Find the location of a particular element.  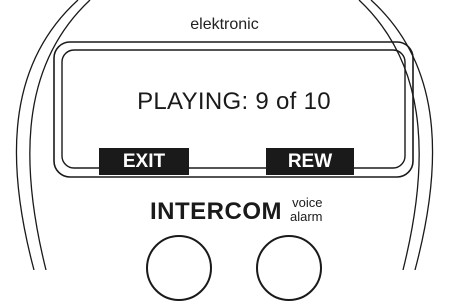

brand-logo: INTERCOM voice alarm is located at coordinates (236, 211).